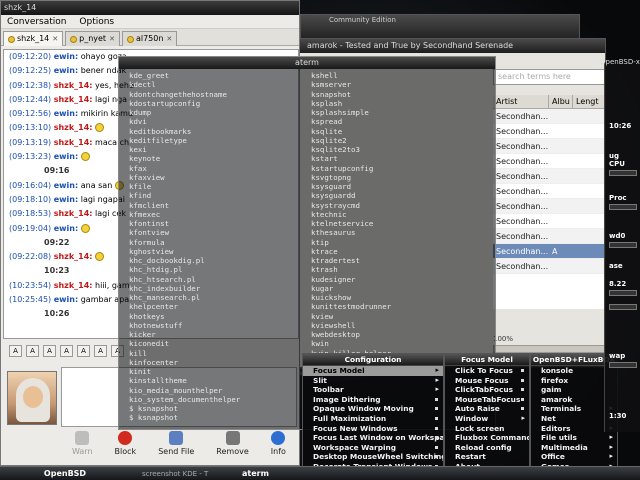 The height and width of the screenshot is (480, 640). What do you see at coordinates (180, 474) in the screenshot?
I see `task-screenshot: screenshot KDE - T` at bounding box center [180, 474].